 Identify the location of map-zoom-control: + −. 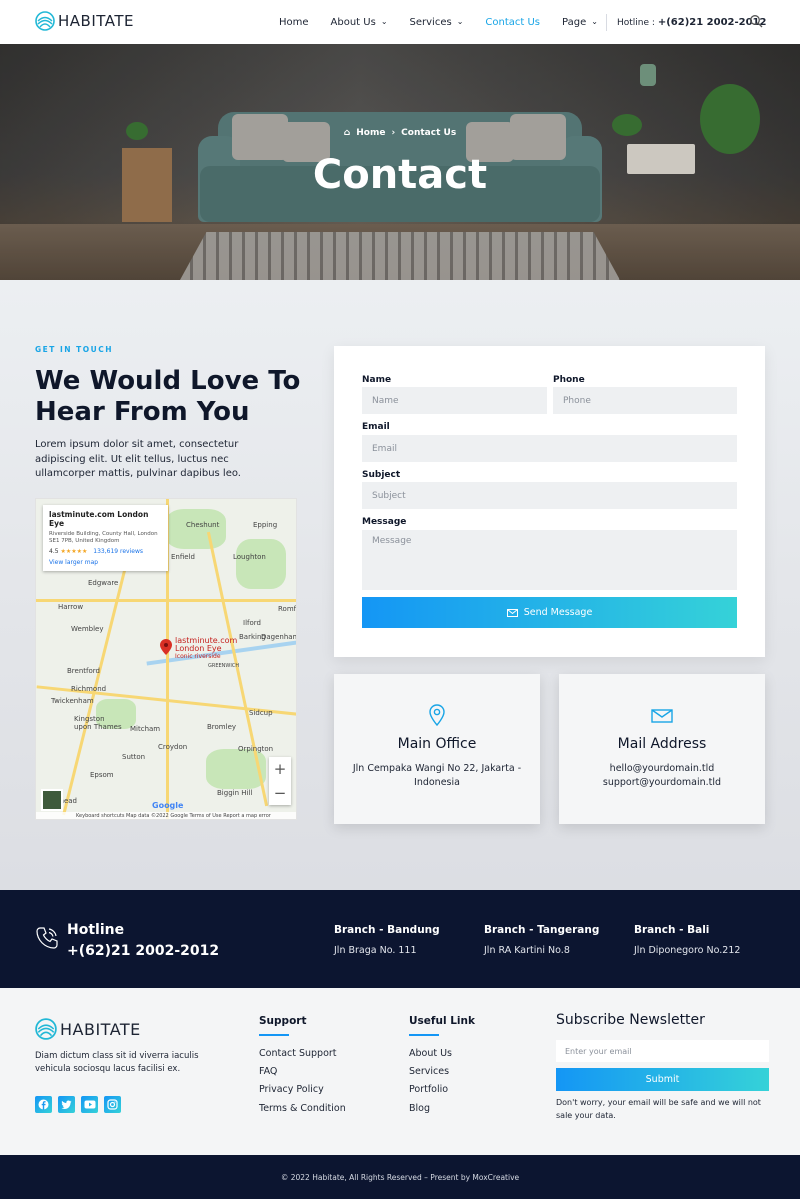
(280, 781).